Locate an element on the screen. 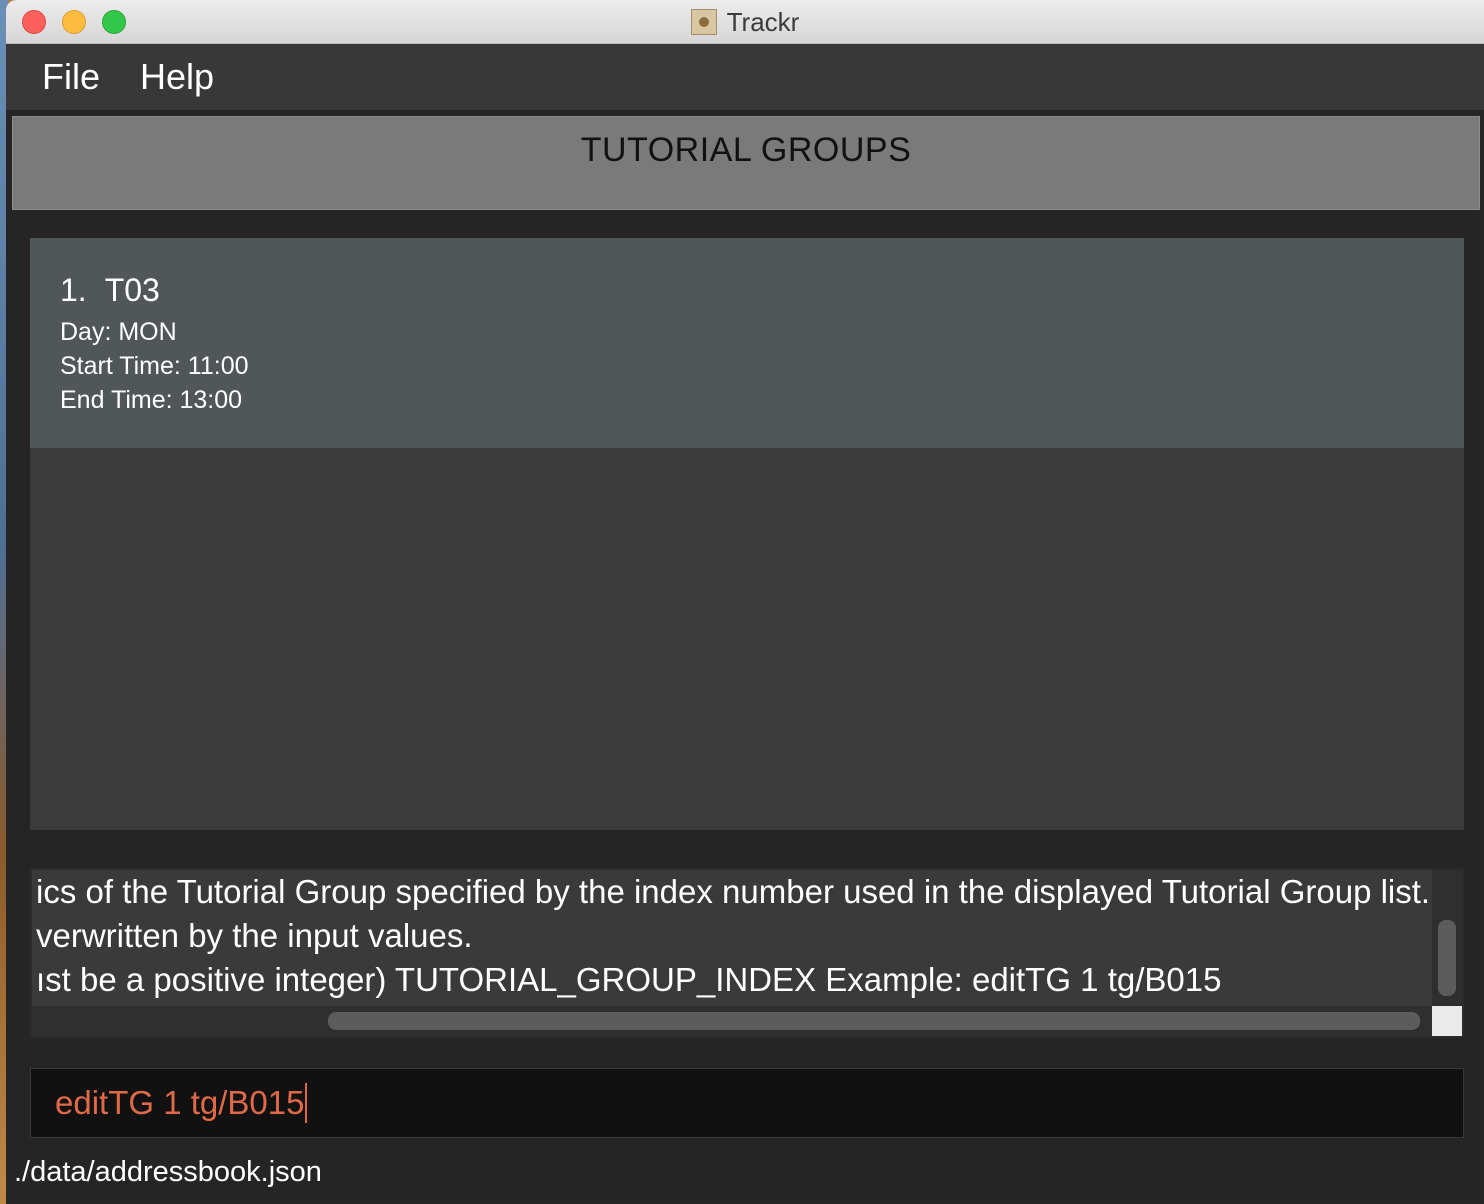 This screenshot has width=1484, height=1204. result-line: verwritten by the input values. is located at coordinates (254, 935).